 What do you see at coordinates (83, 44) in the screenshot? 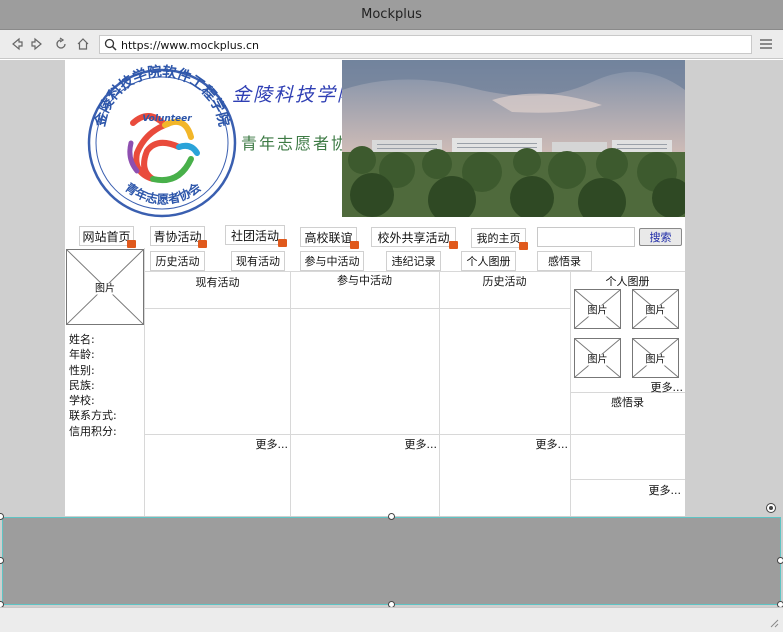
I see `home-icon` at bounding box center [83, 44].